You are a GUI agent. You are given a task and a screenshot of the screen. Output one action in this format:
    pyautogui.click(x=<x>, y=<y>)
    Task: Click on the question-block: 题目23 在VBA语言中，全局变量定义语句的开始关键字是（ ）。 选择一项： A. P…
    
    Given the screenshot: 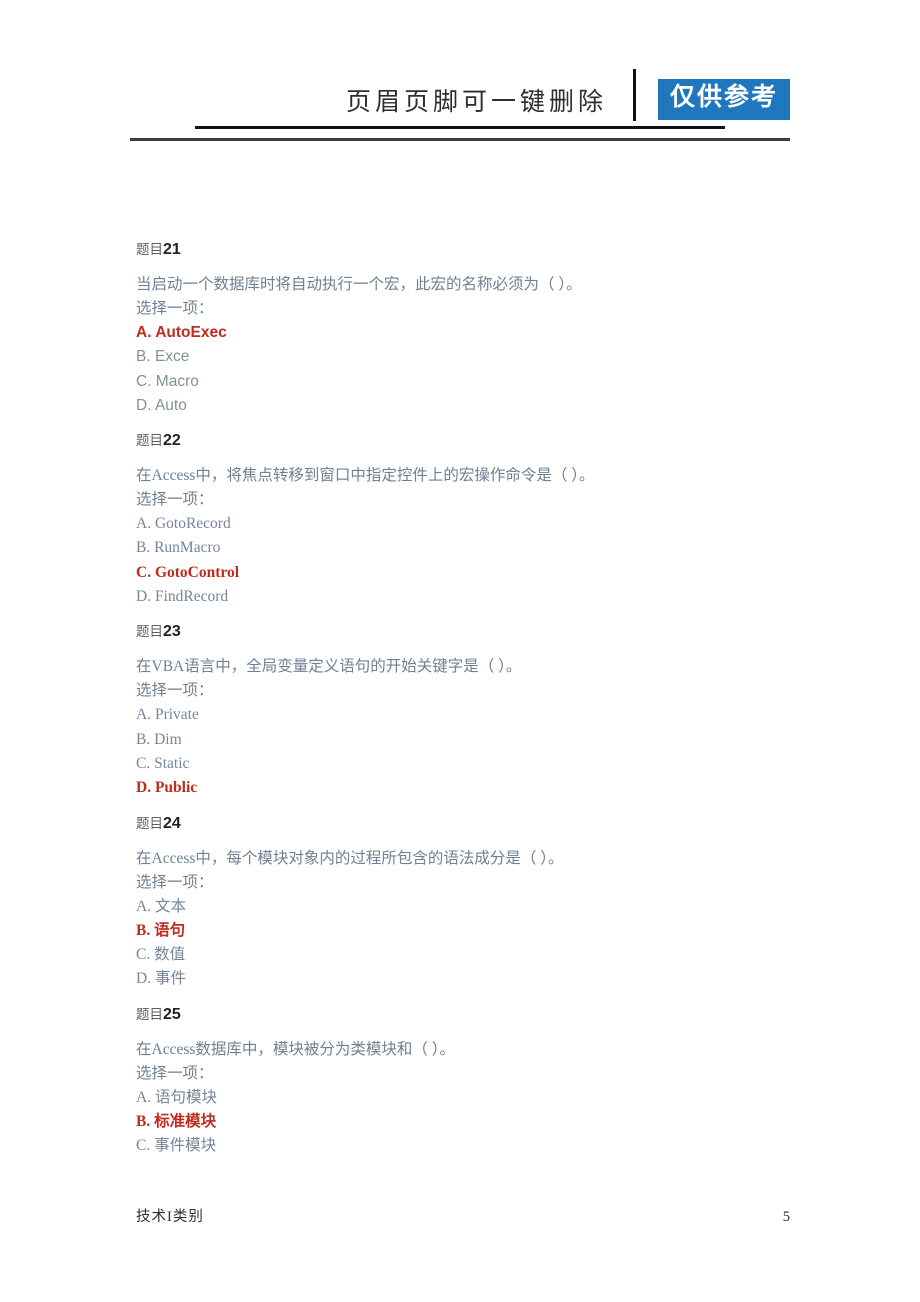 What is the action you would take?
    pyautogui.click(x=466, y=711)
    